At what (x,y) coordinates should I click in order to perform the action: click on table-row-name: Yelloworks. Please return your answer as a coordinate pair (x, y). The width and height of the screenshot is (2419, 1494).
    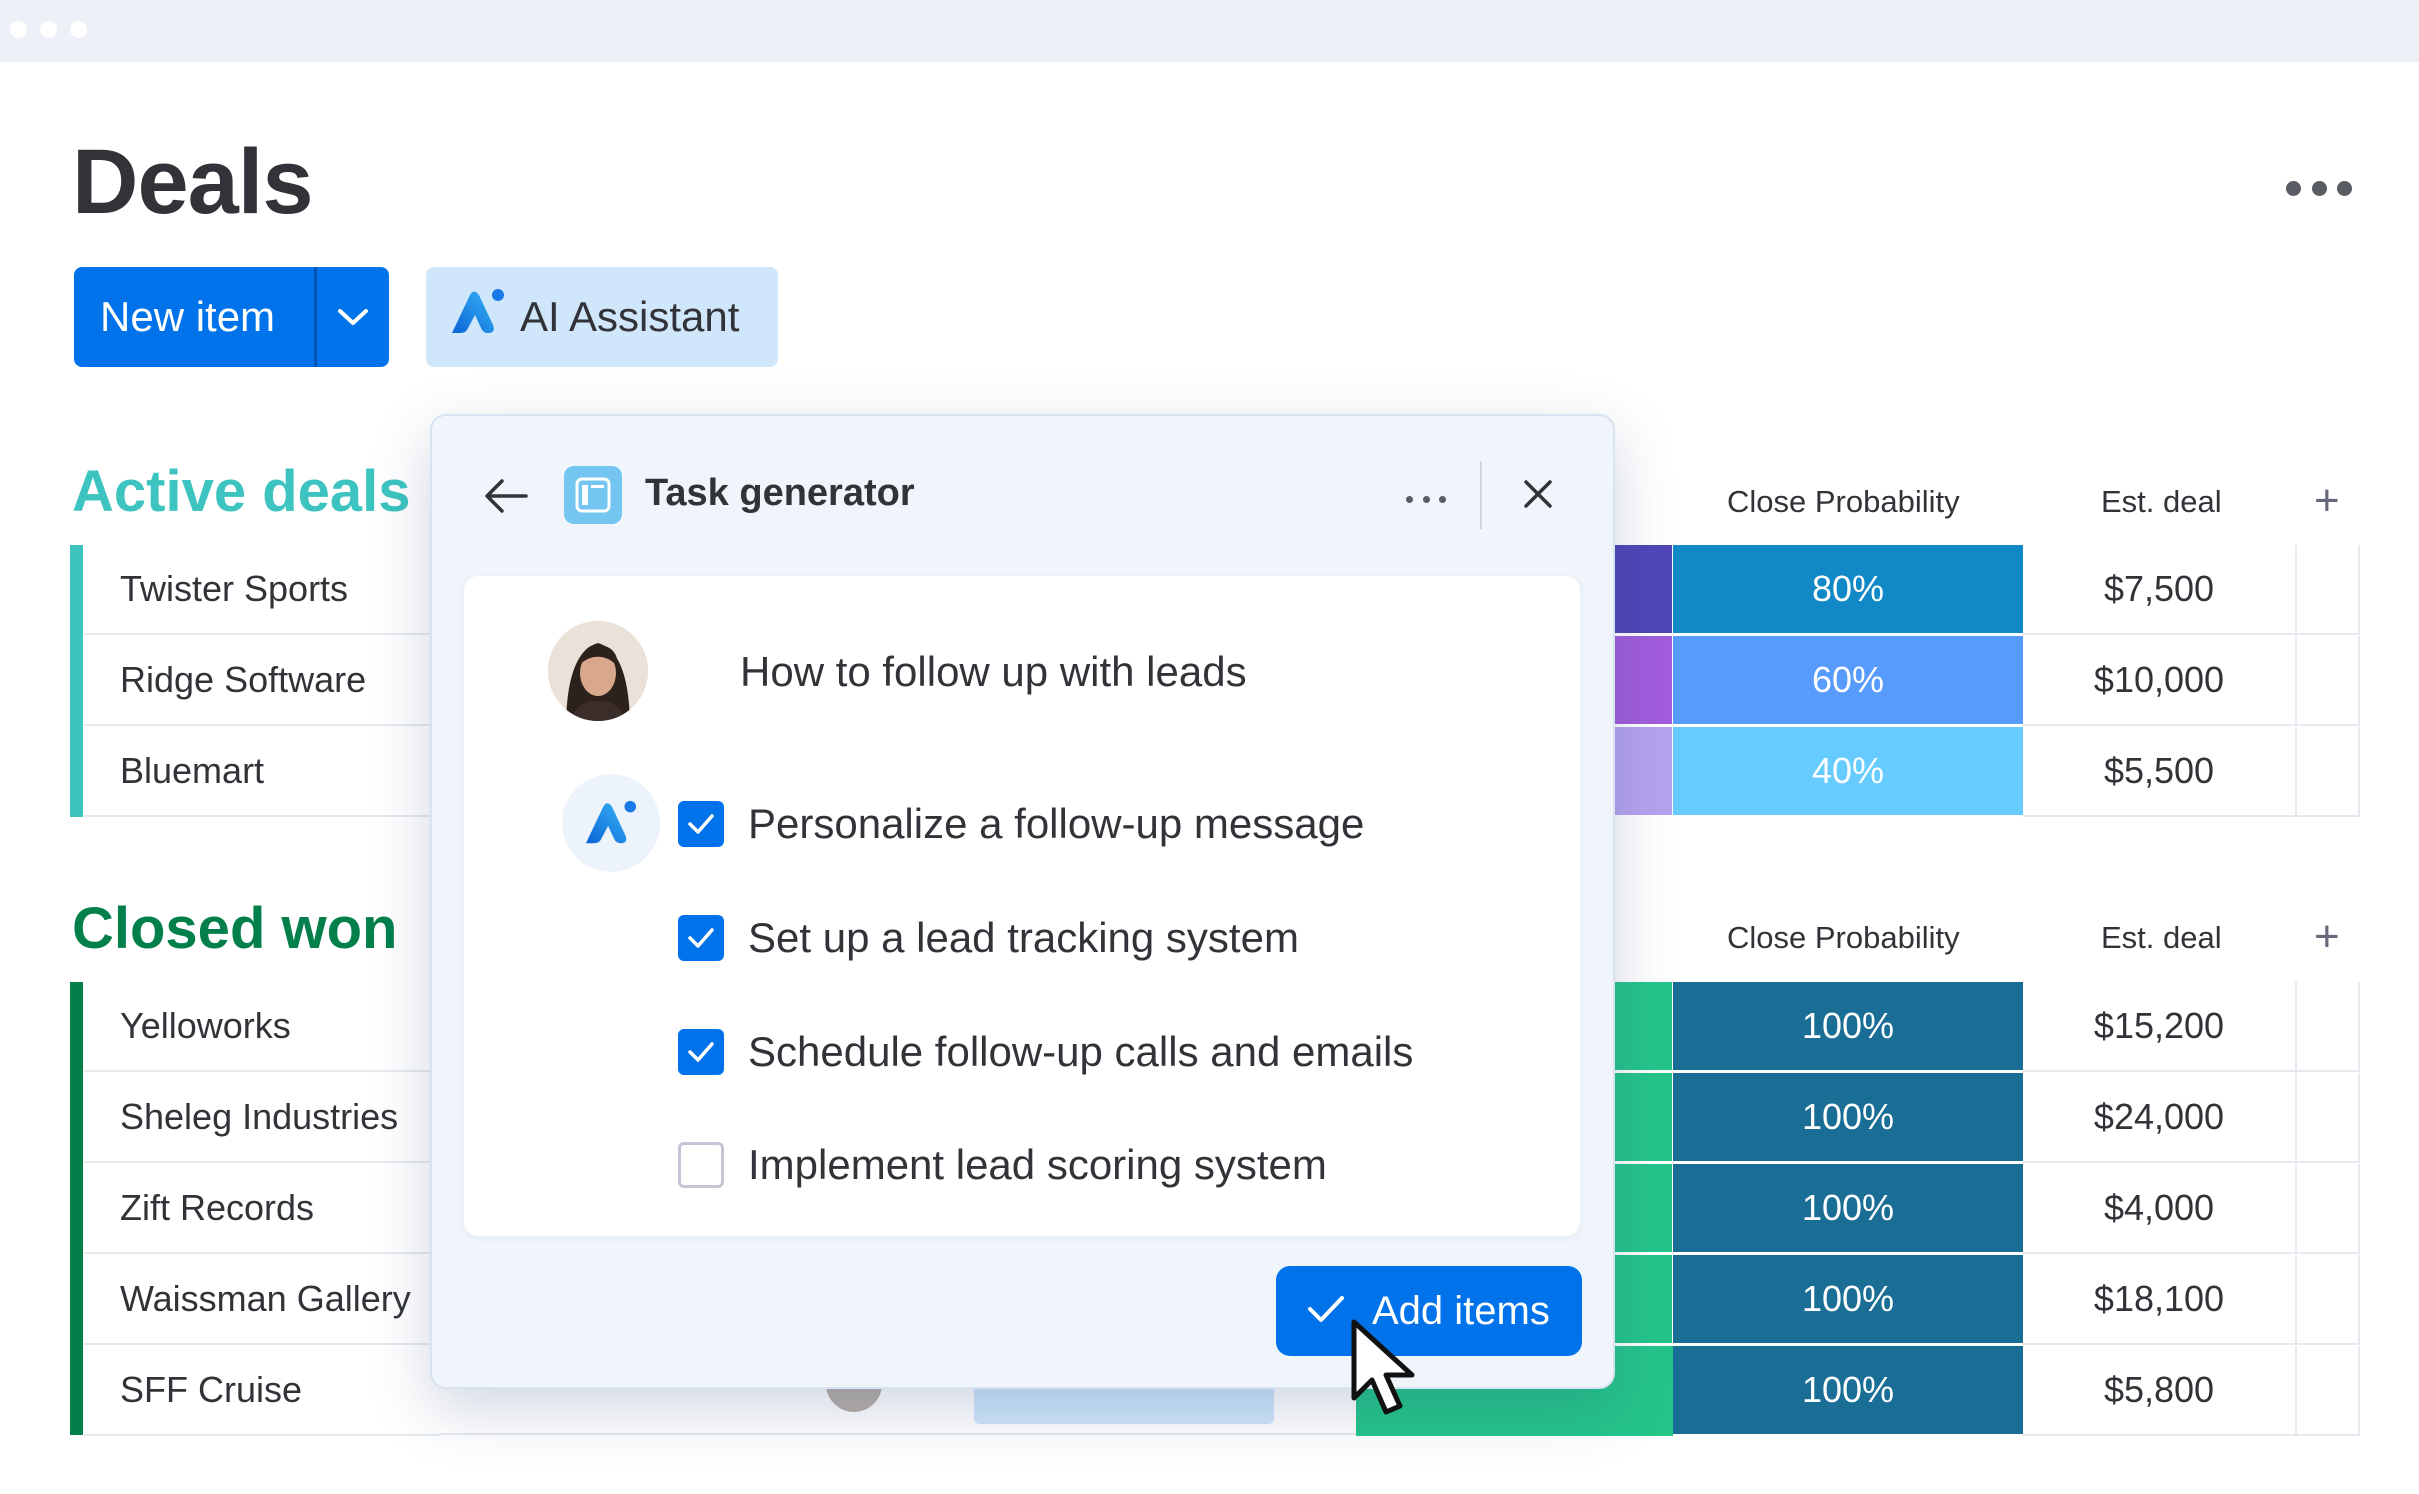
    Looking at the image, I should click on (262, 1027).